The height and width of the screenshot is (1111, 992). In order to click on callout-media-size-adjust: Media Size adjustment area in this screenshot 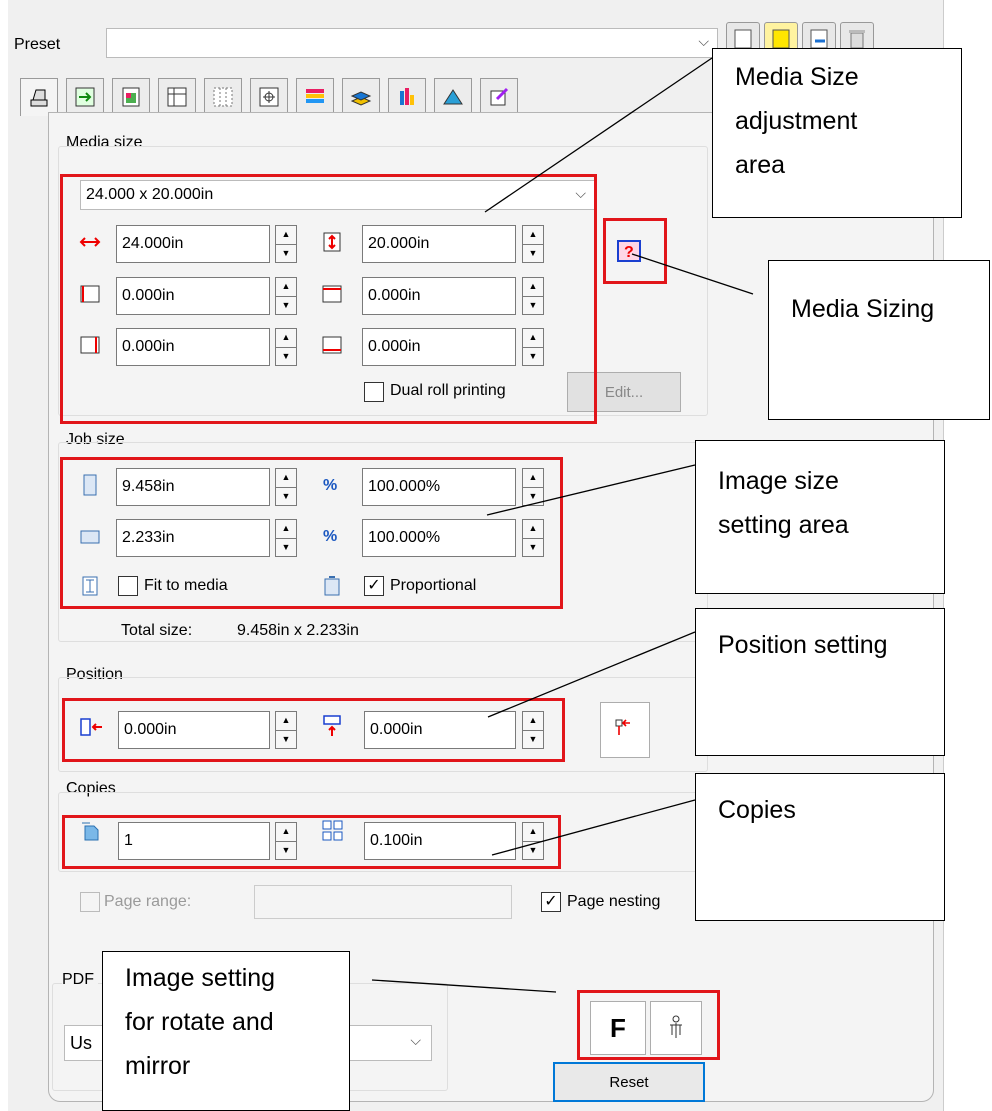, I will do `click(837, 133)`.